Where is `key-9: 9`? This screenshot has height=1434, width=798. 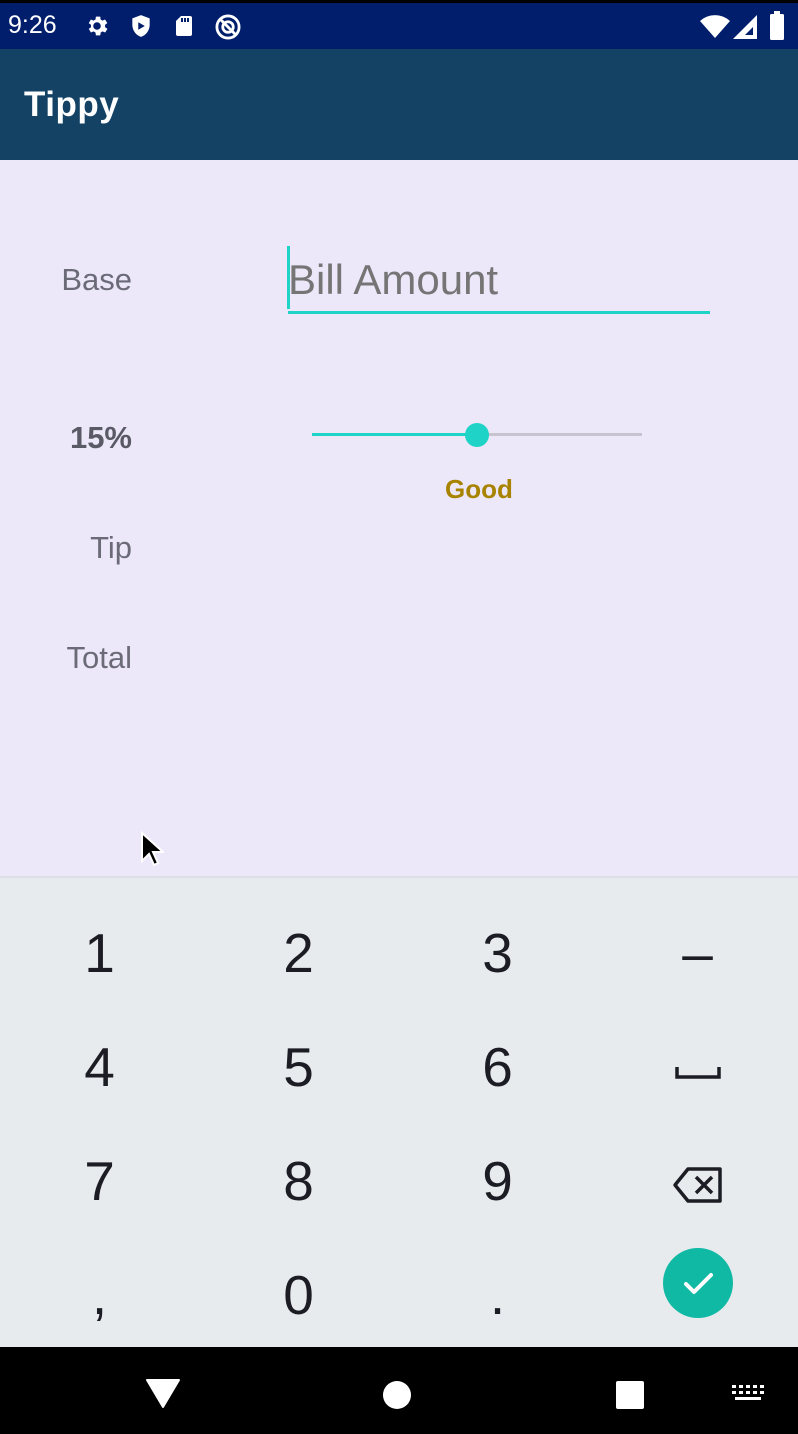
key-9: 9 is located at coordinates (497, 1181).